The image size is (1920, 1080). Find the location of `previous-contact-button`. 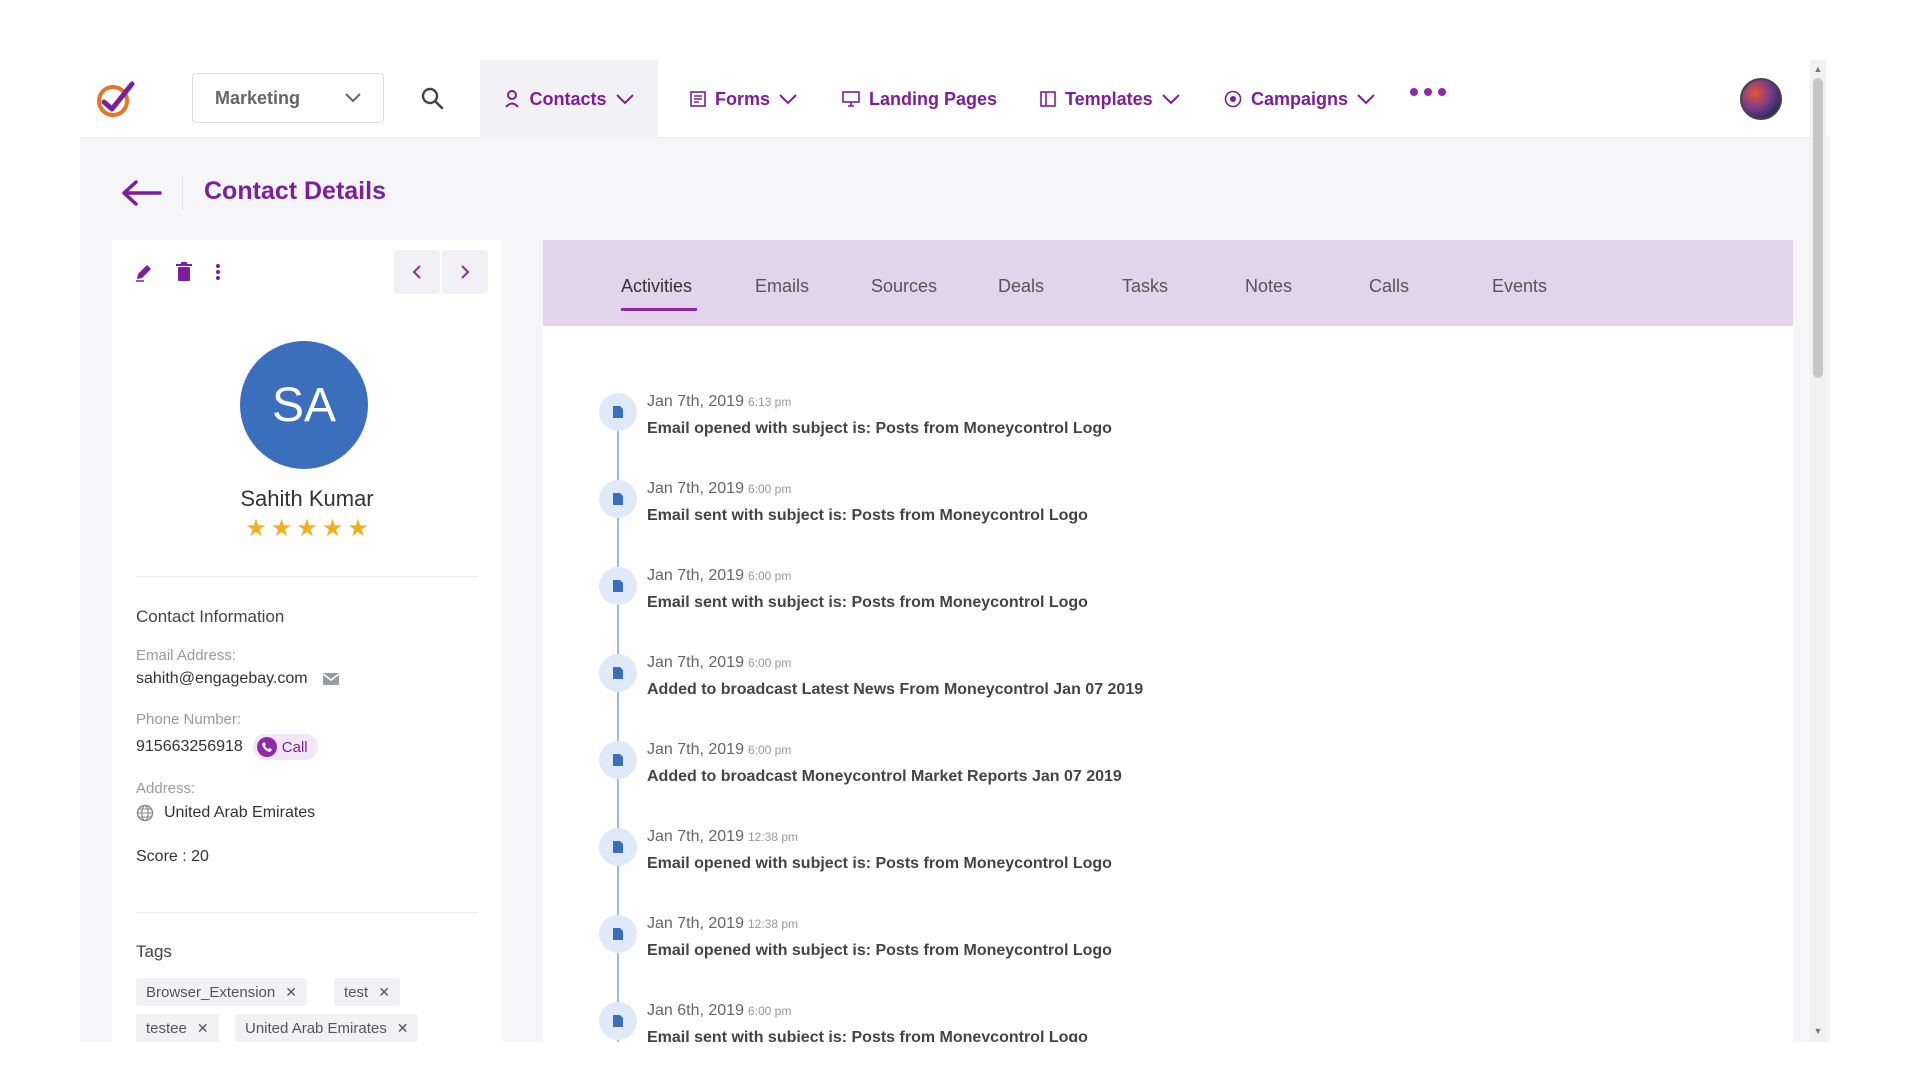

previous-contact-button is located at coordinates (417, 272).